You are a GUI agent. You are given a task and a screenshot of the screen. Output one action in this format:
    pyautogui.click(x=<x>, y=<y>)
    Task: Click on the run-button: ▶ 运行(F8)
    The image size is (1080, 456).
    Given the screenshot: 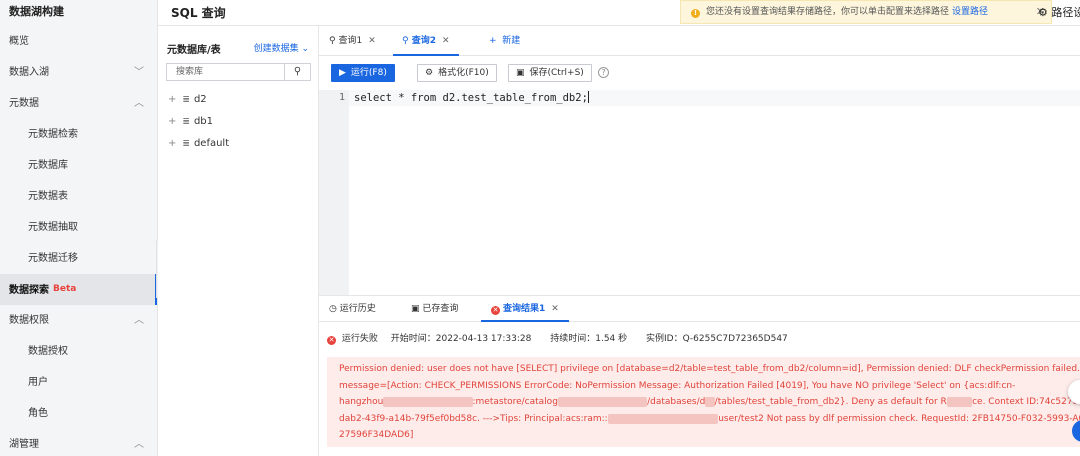 What is the action you would take?
    pyautogui.click(x=363, y=73)
    